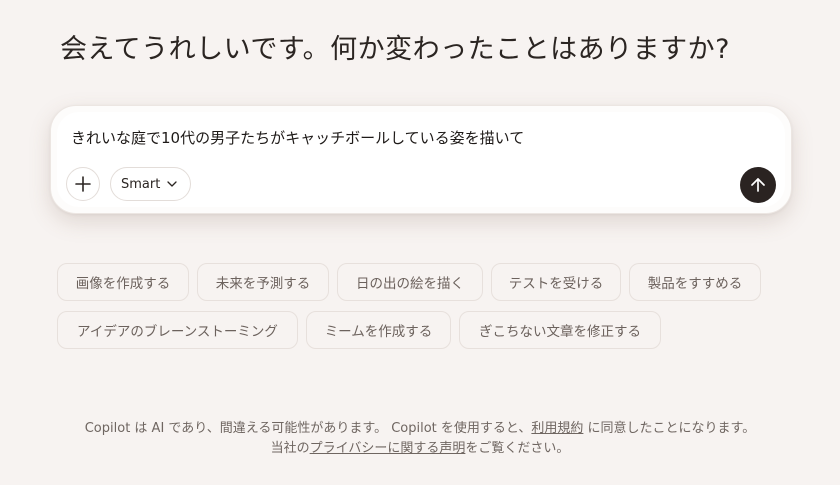 This screenshot has width=840, height=485. I want to click on disclaimer-text-2a: 当社の, so click(290, 448).